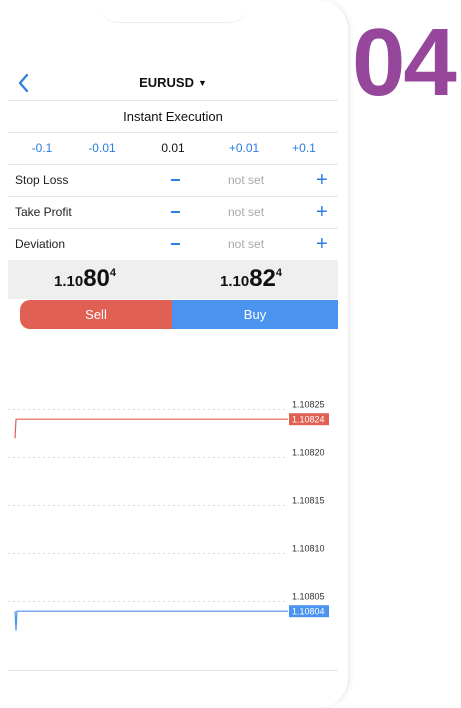 Image resolution: width=461 pixels, height=708 pixels. Describe the element at coordinates (279, 273) in the screenshot. I see `buy-price-sup: 4` at that location.